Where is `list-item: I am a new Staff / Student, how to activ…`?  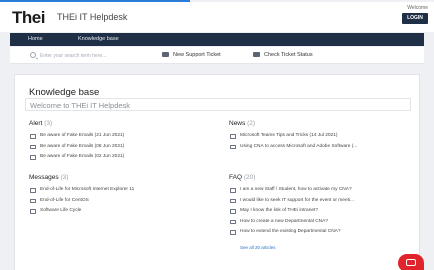
list-item: I am a new Staff / Student, how to activ… is located at coordinates (291, 190).